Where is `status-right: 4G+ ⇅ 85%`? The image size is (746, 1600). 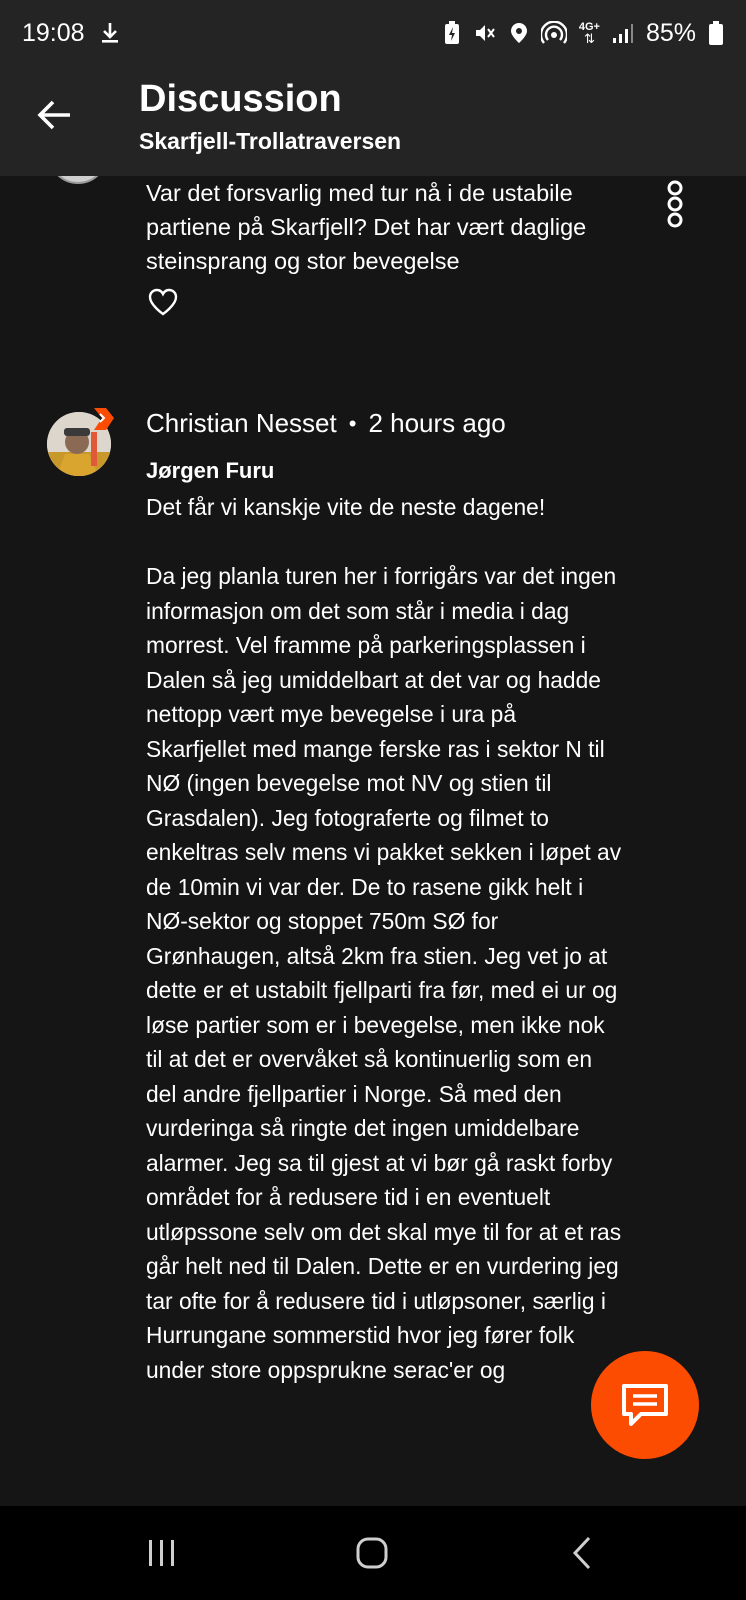 status-right: 4G+ ⇅ 85% is located at coordinates (583, 33).